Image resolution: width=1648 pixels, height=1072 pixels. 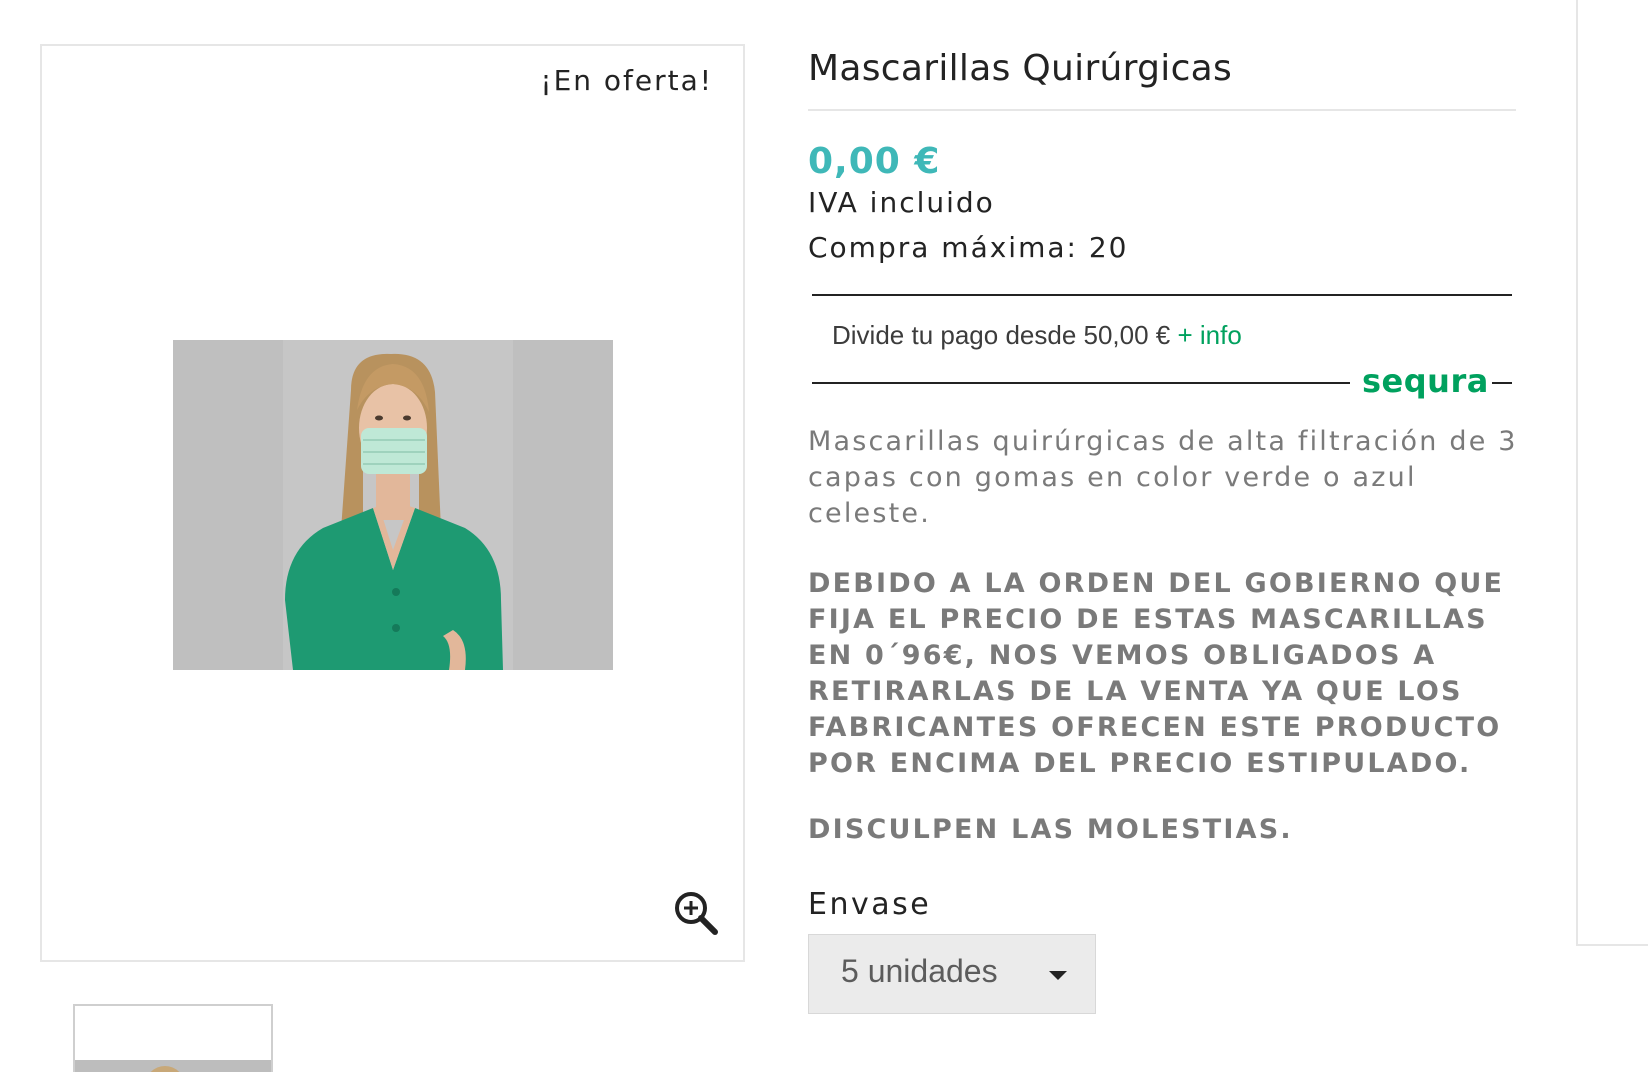 I want to click on max-purchase: Compra máxima: 20, so click(x=968, y=247).